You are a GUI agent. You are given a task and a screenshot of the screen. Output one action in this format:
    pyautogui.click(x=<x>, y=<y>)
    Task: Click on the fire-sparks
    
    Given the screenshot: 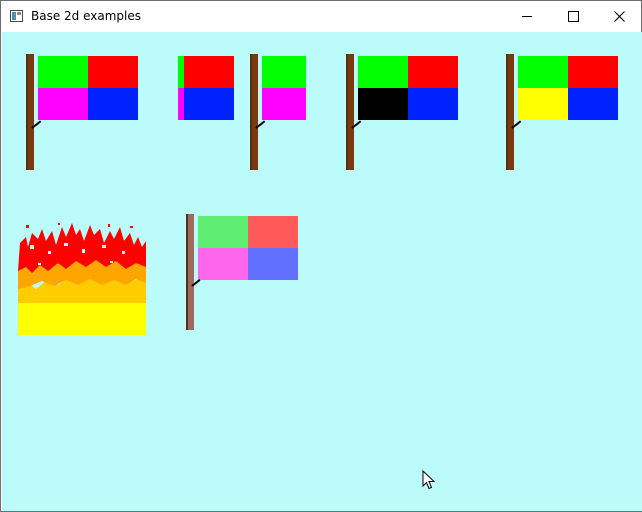 What is the action you would take?
    pyautogui.click(x=79, y=225)
    